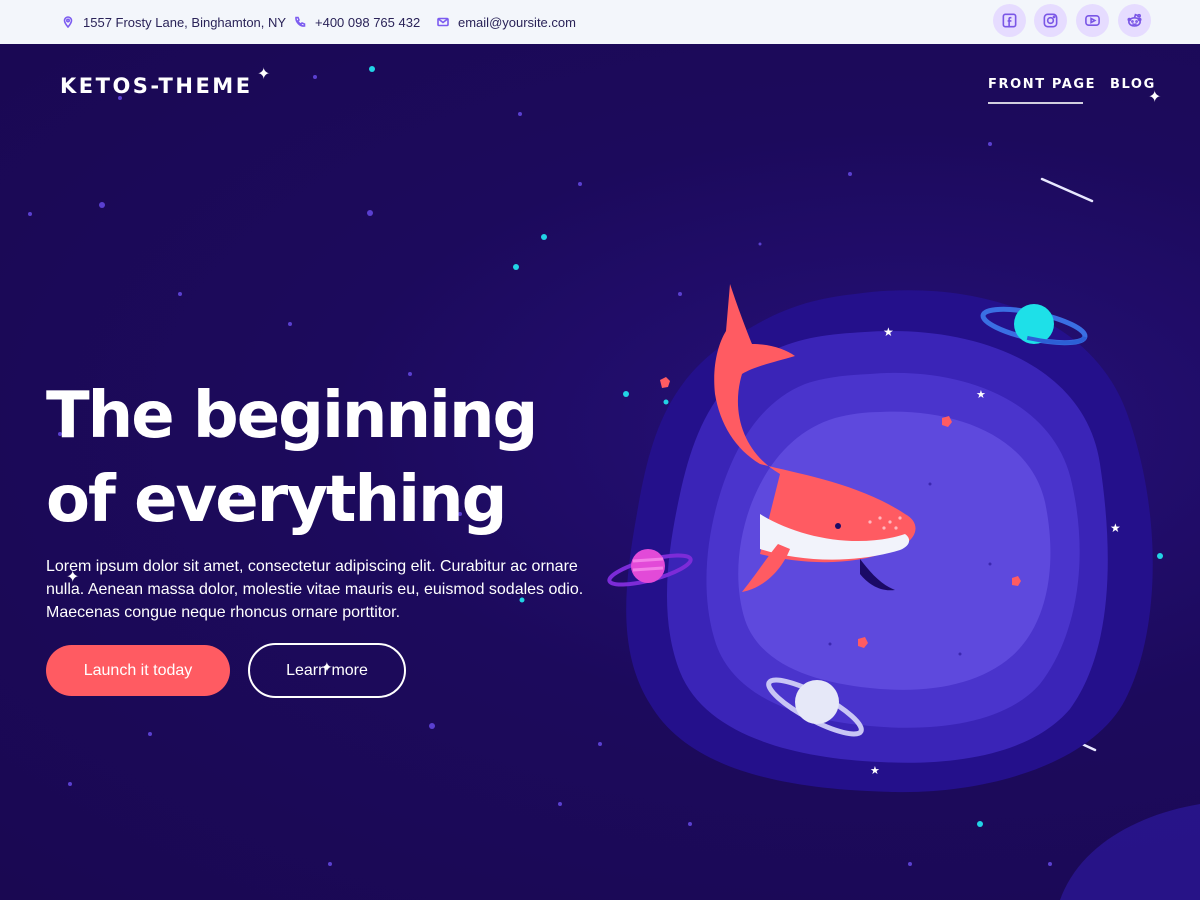  Describe the element at coordinates (346, 458) in the screenshot. I see `hero-headline: The beginning of everything` at that location.